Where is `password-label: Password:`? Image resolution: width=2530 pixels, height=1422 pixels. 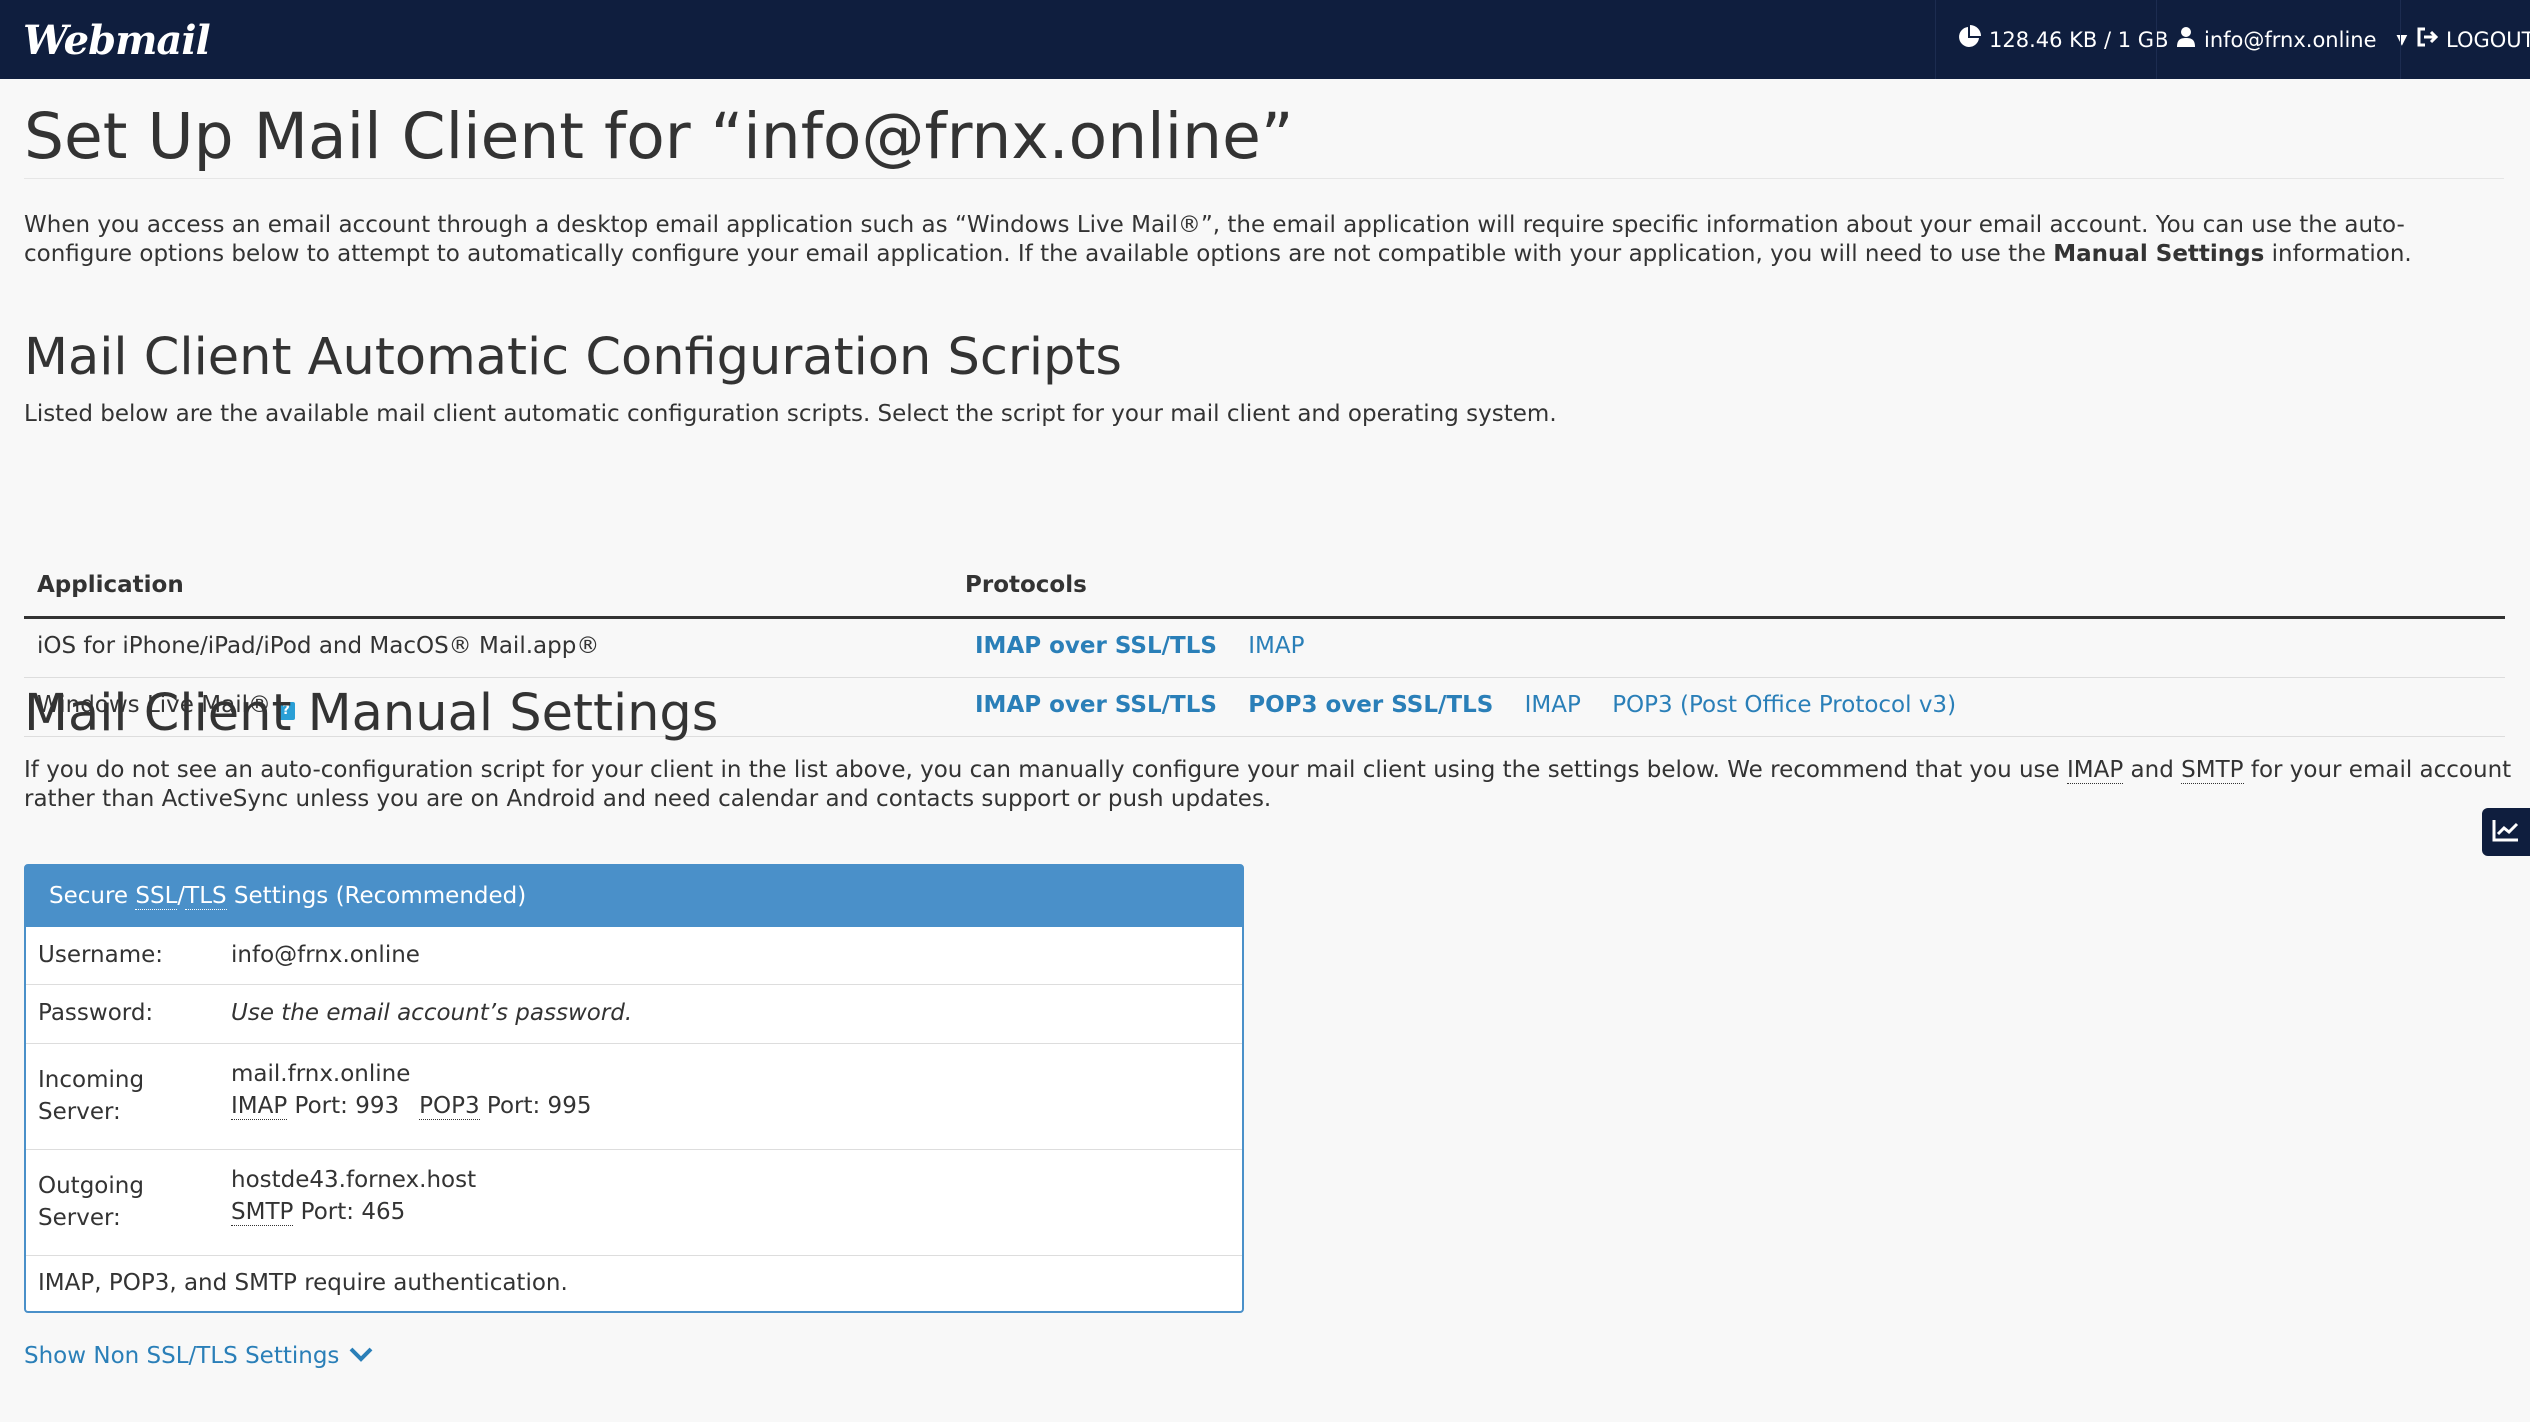 password-label: Password: is located at coordinates (96, 1013).